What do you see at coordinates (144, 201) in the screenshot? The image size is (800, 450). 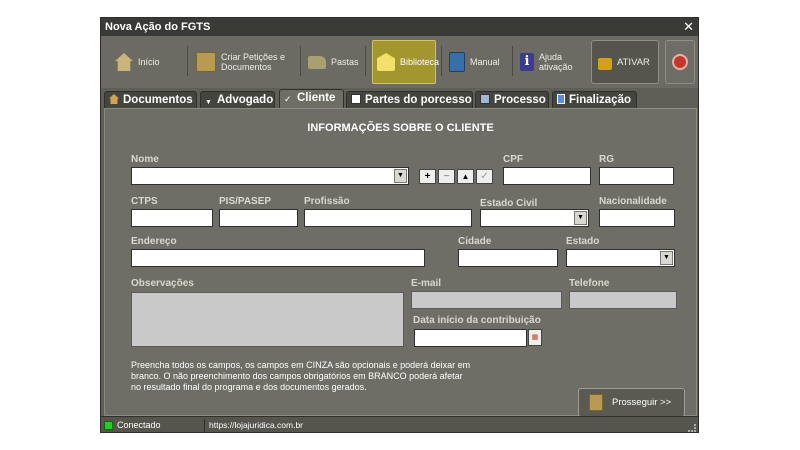 I see `ctps-label: CTPS` at bounding box center [144, 201].